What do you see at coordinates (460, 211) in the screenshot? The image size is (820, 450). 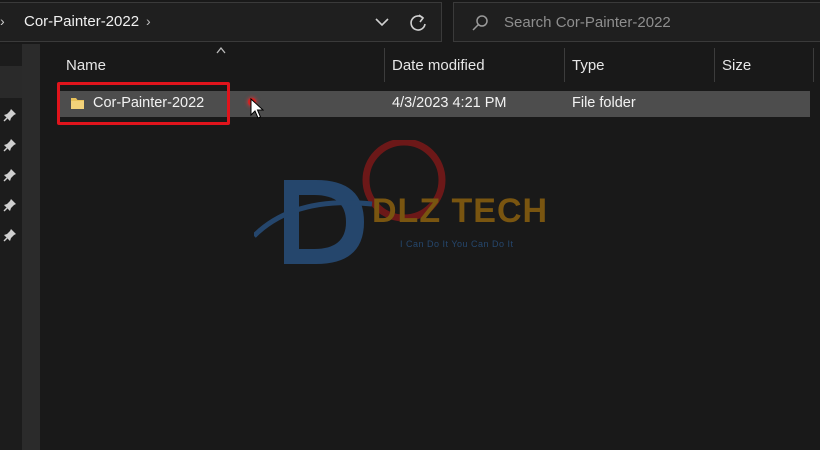 I see `watermark-brand: DLZ TECH` at bounding box center [460, 211].